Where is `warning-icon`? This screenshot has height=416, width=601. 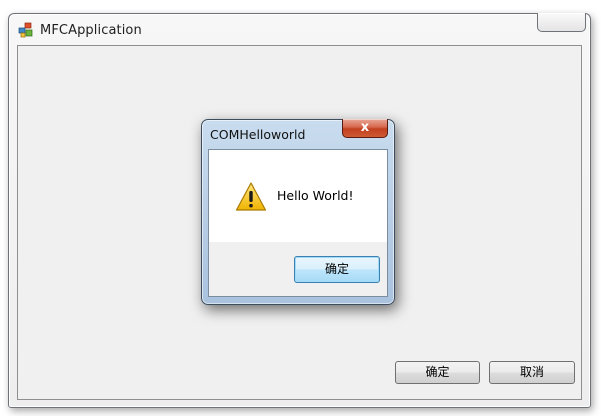 warning-icon is located at coordinates (251, 197).